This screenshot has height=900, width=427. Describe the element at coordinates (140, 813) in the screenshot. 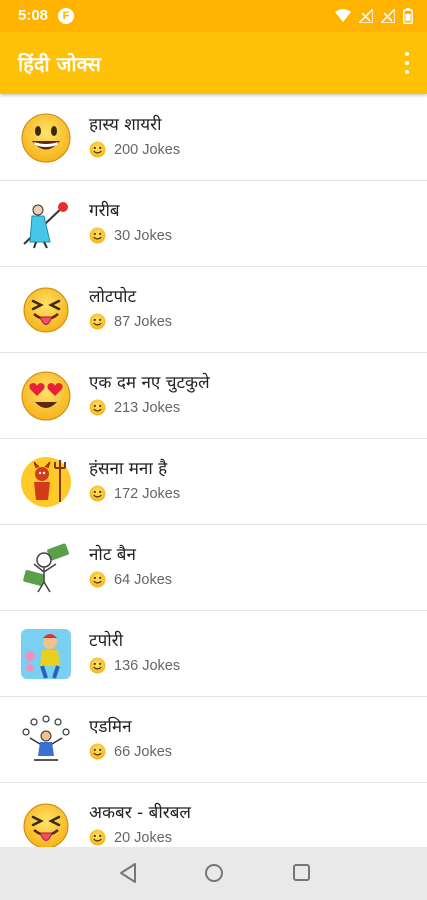

I see `category-title: अकबर - बीरबल` at that location.